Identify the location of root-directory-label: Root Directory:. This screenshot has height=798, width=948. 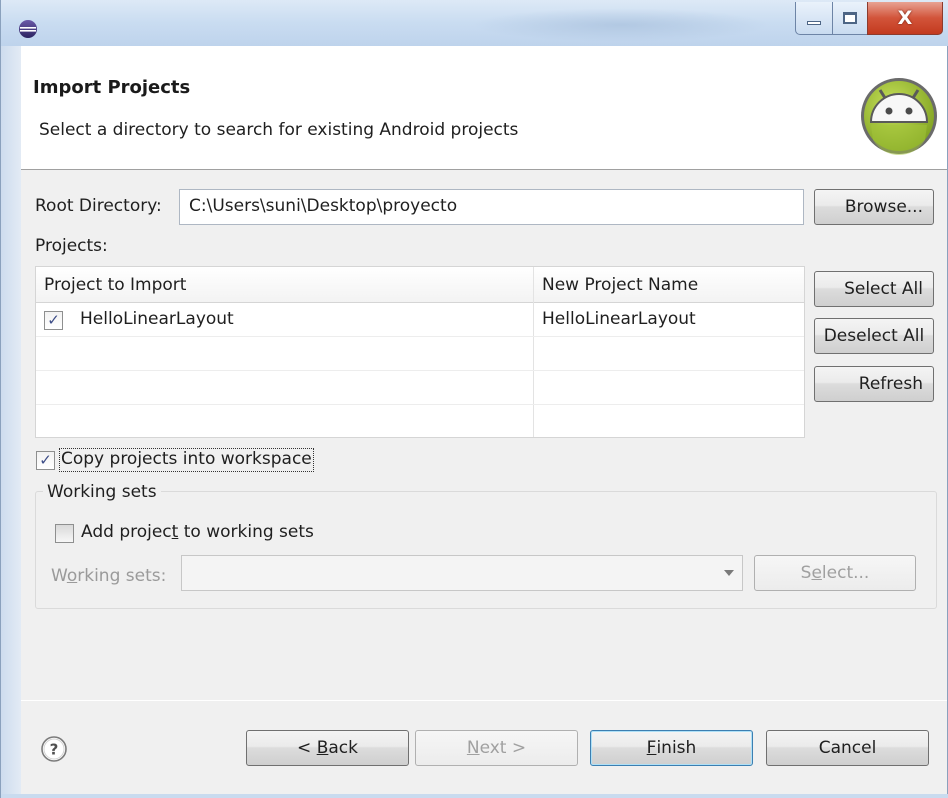
(98, 206).